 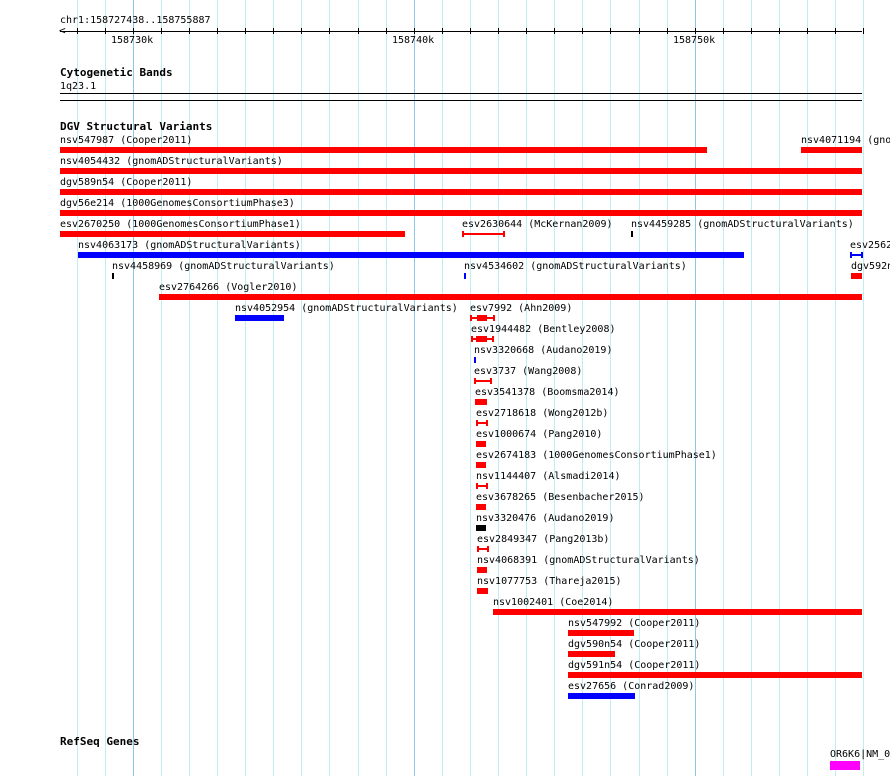 I want to click on feature-label: esv2562, so click(x=870, y=245).